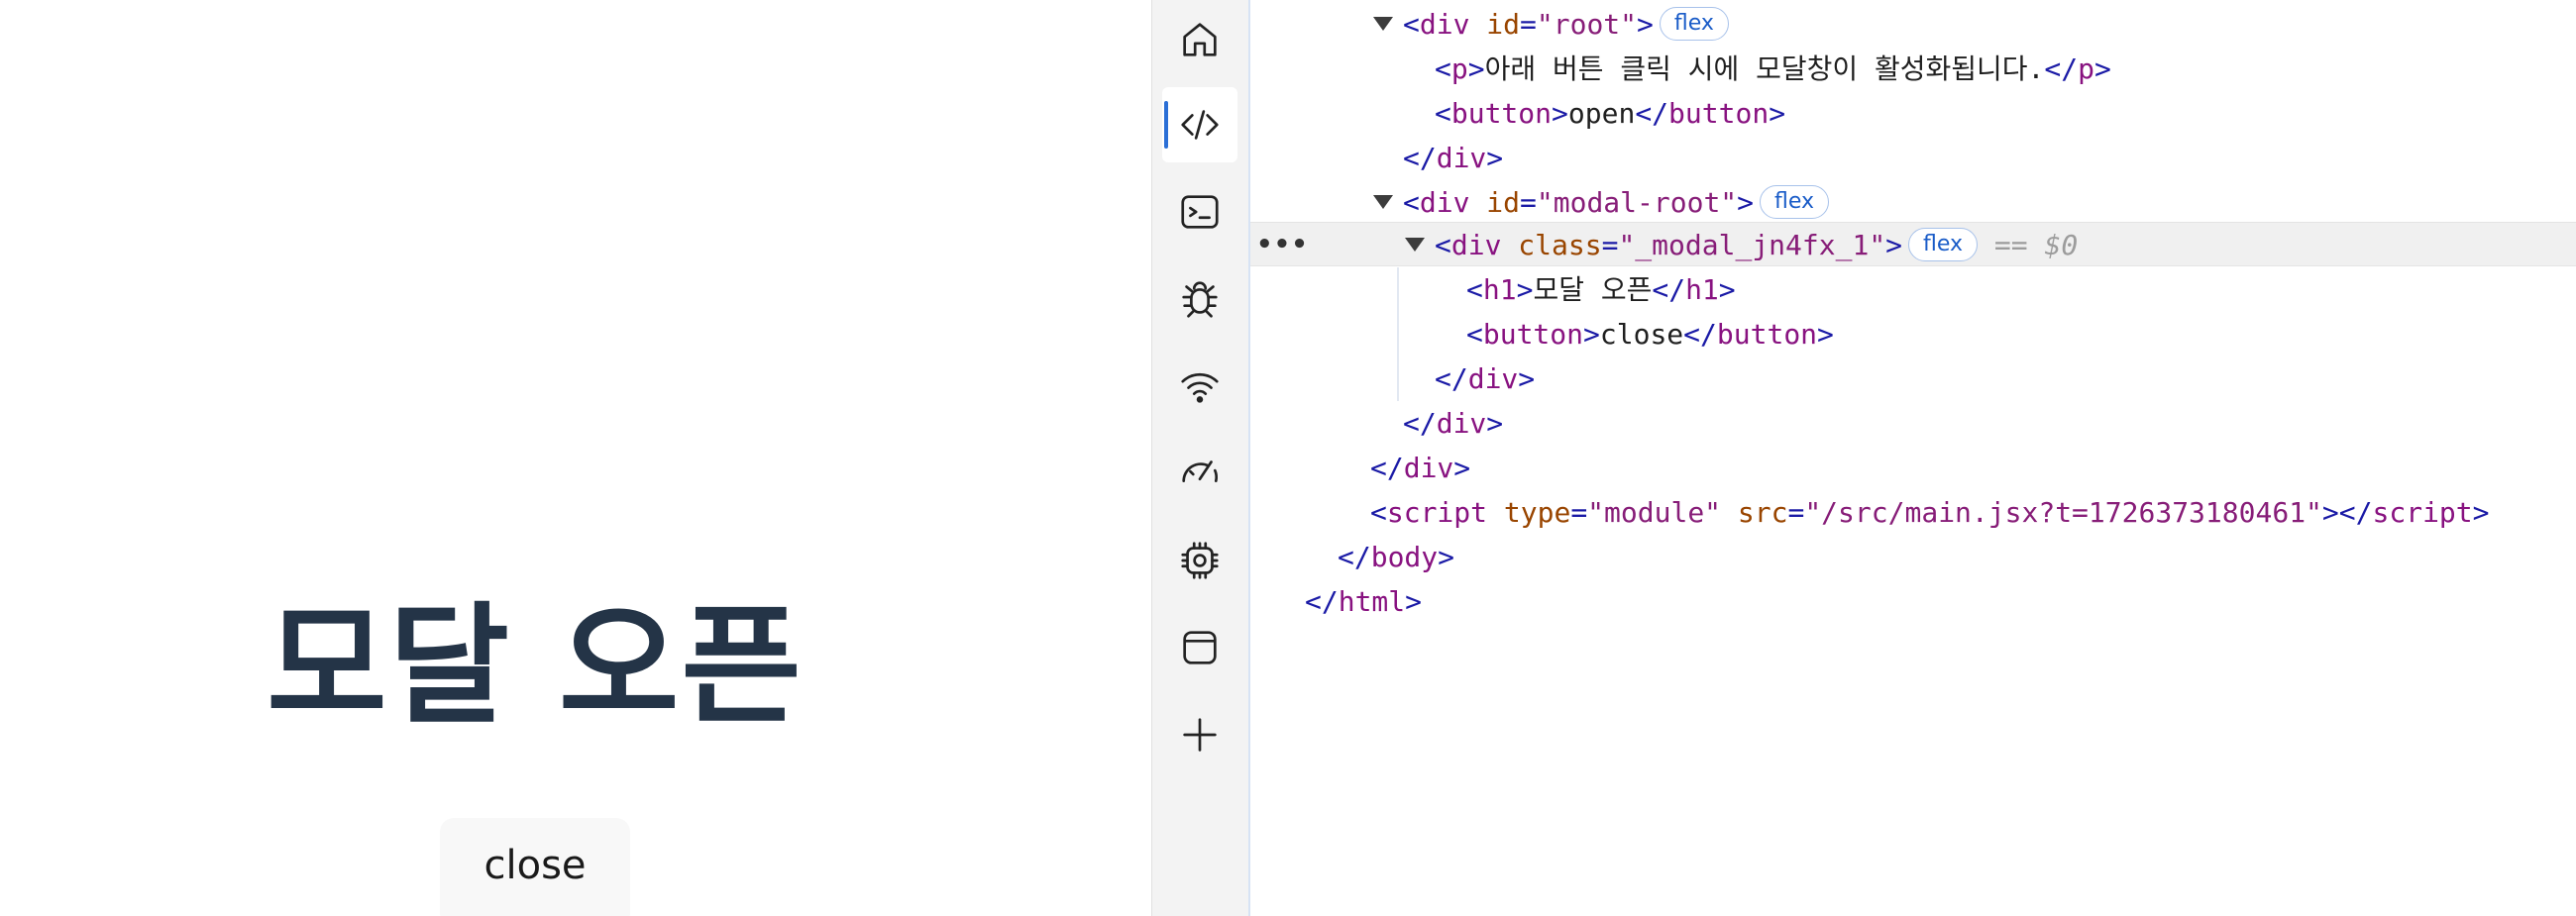 The height and width of the screenshot is (916, 2576). I want to click on dom-node-p: <p>아래 버튼 클릭 시에 모달창이 활성화됩니다.</p>, so click(1913, 69).